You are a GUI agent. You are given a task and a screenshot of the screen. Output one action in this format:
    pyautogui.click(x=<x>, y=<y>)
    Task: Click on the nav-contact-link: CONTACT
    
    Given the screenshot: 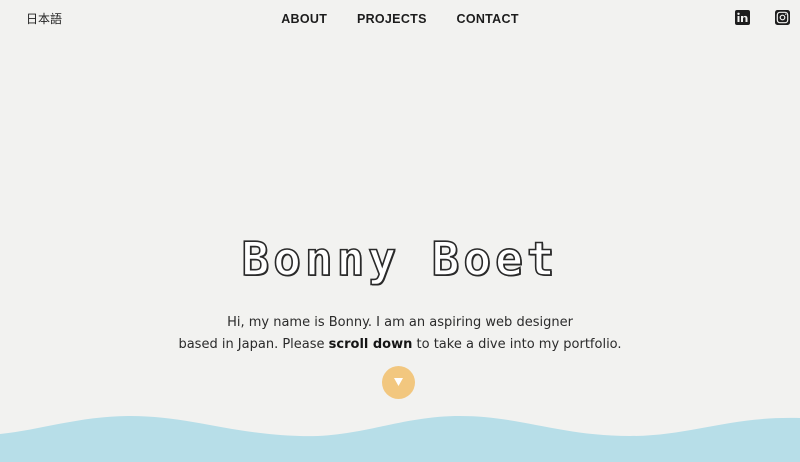 What is the action you would take?
    pyautogui.click(x=488, y=19)
    